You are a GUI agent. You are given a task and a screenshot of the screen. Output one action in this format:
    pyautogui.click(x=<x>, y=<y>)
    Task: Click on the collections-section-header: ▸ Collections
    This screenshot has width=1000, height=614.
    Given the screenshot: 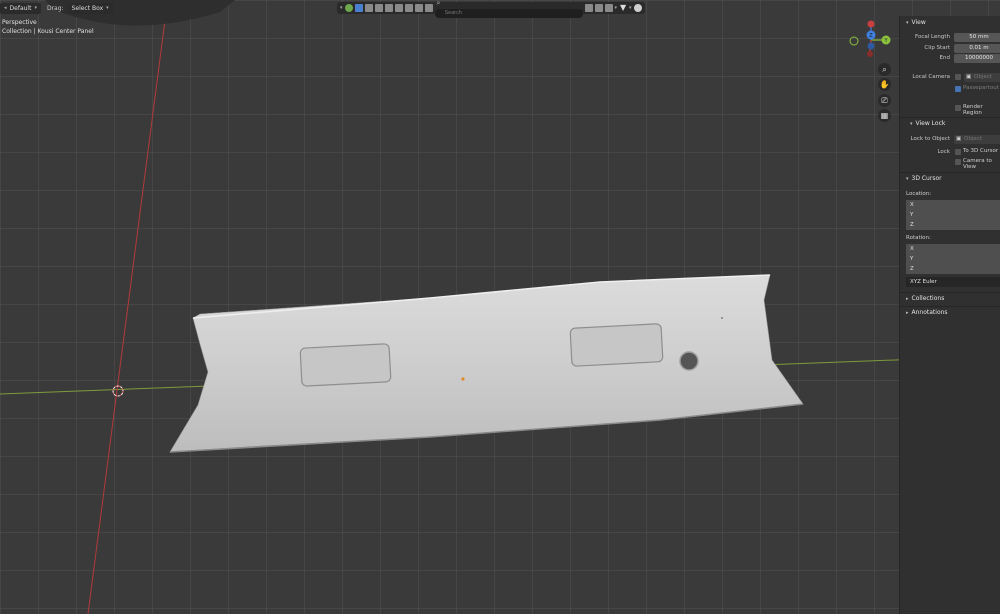 What is the action you would take?
    pyautogui.click(x=925, y=298)
    